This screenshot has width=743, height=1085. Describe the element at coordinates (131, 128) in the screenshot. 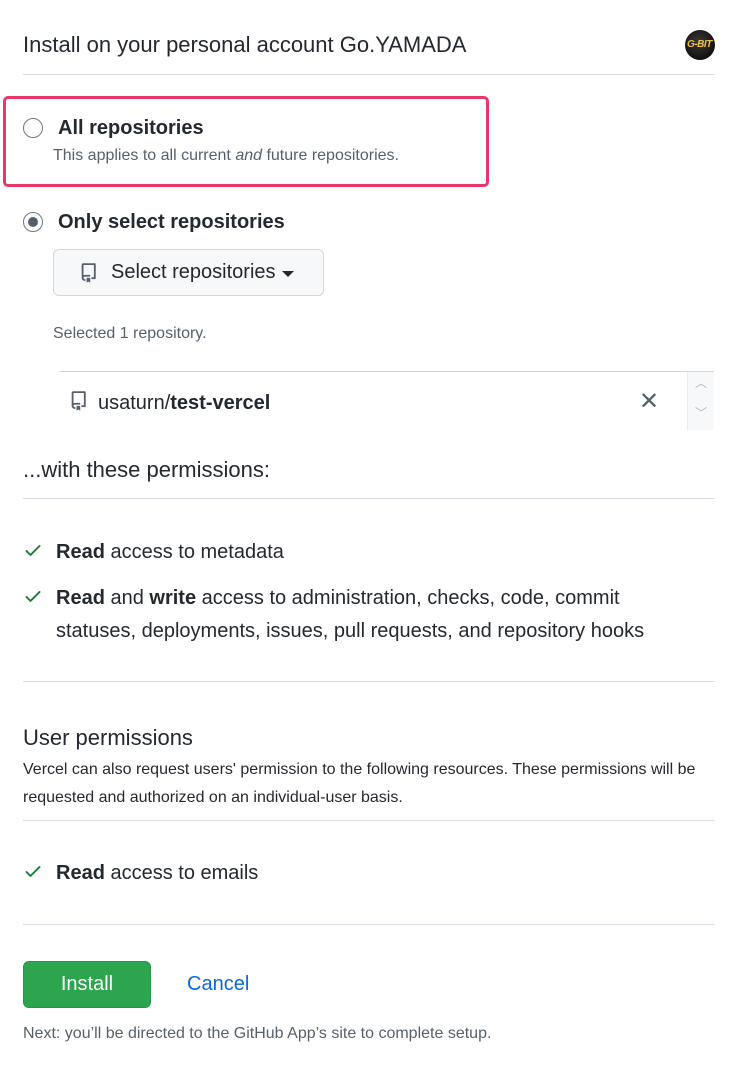

I see `all-repositories-label: All repositories` at that location.